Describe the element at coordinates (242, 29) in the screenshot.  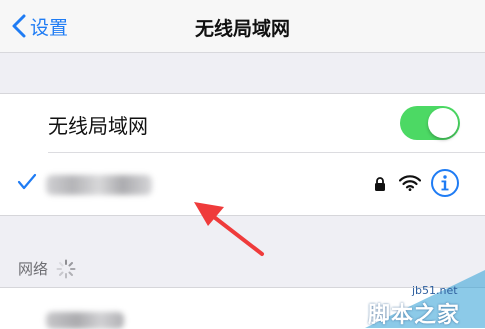
I see `page-title: 无线局域网` at that location.